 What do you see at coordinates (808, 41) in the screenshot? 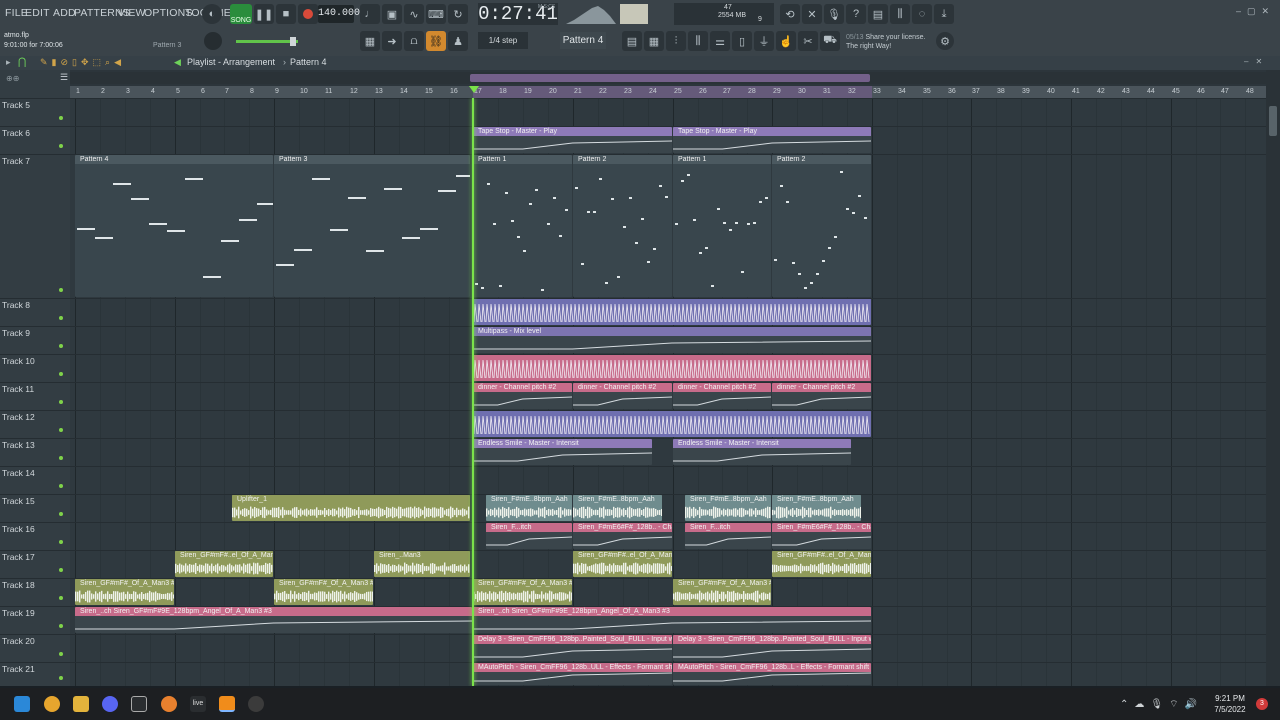
I see `tool-i-button: ✂` at bounding box center [808, 41].